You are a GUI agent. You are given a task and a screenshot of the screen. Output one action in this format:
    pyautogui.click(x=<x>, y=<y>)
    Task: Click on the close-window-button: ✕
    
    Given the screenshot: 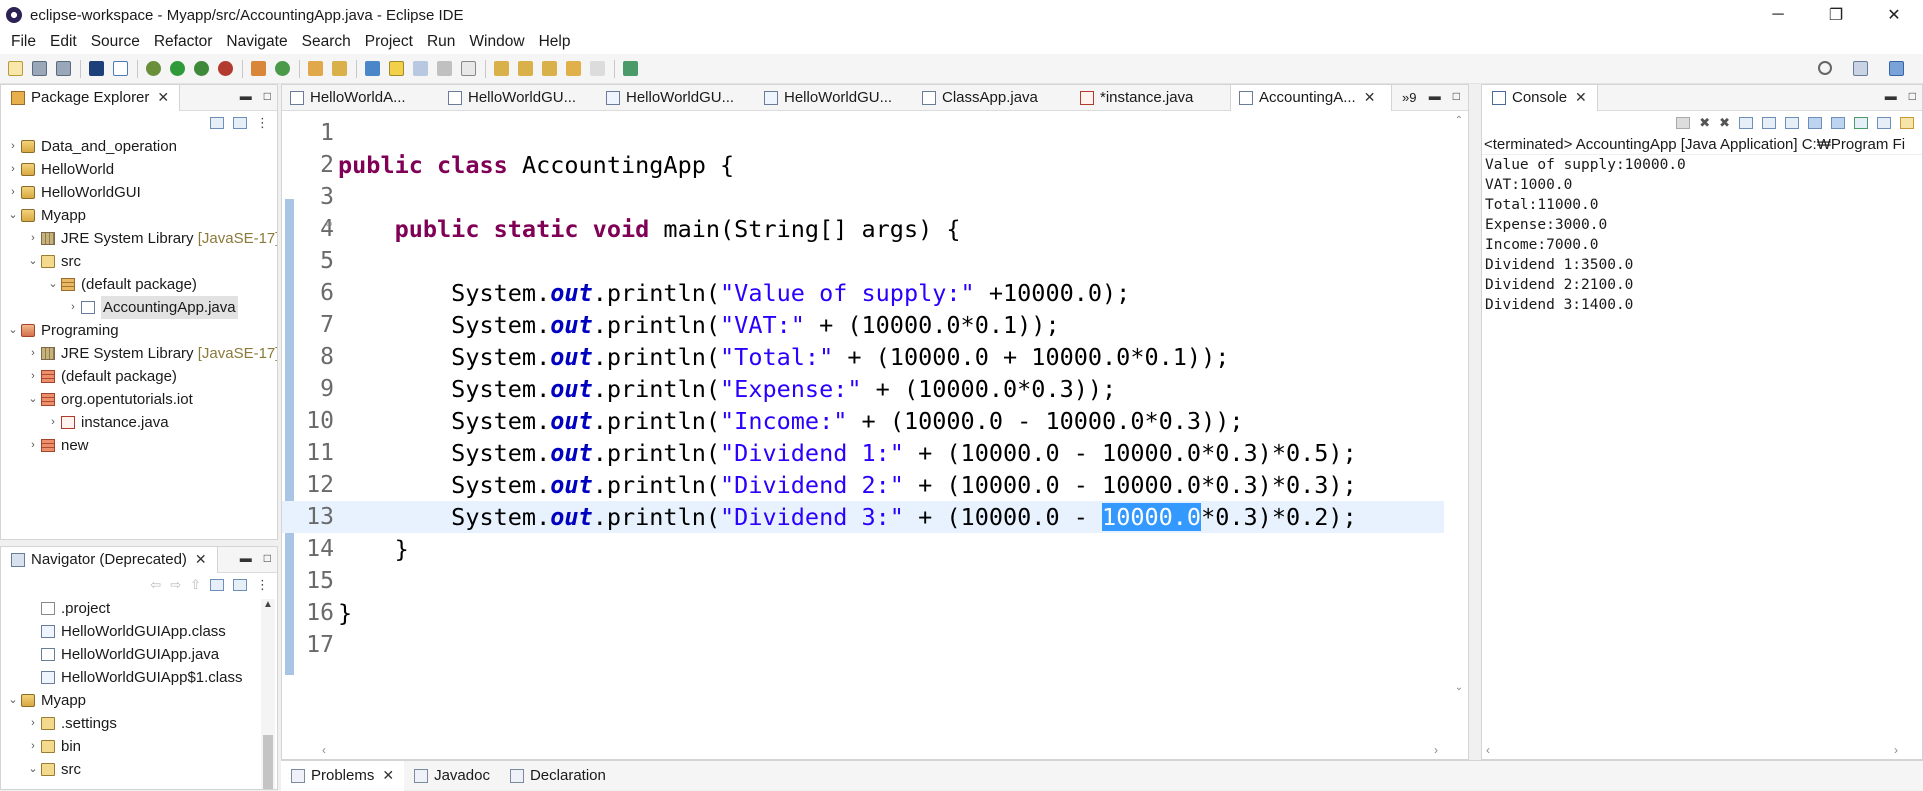 What is the action you would take?
    pyautogui.click(x=1894, y=15)
    